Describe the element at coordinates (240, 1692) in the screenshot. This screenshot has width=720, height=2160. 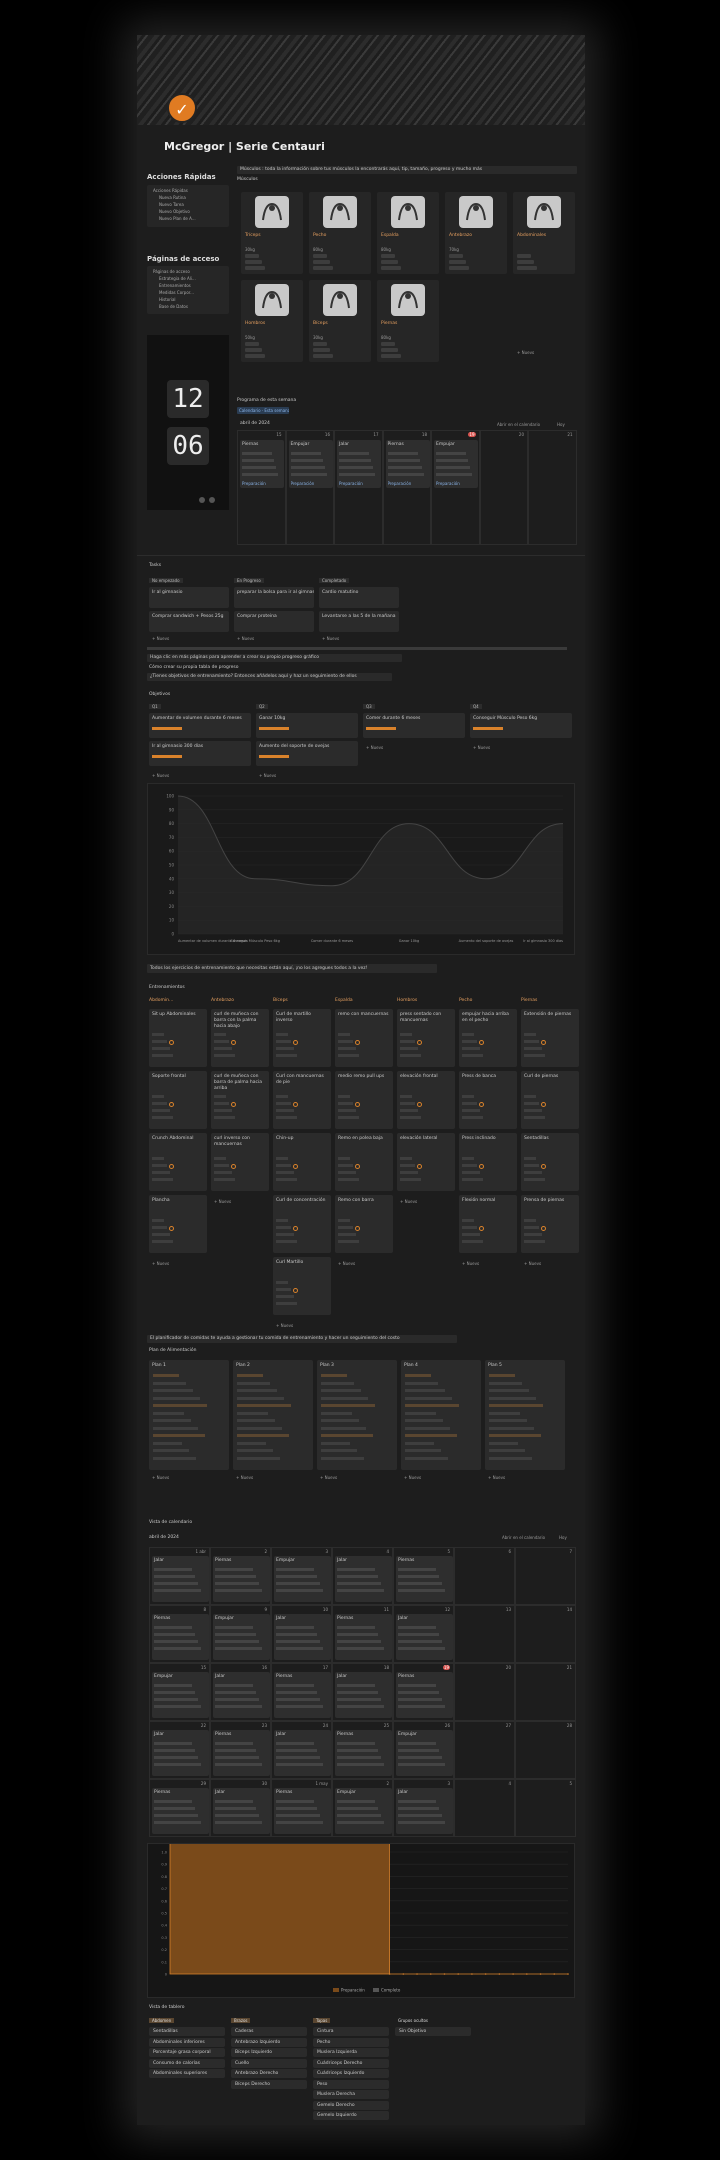
I see `month-day-cell: 16 Jalar` at that location.